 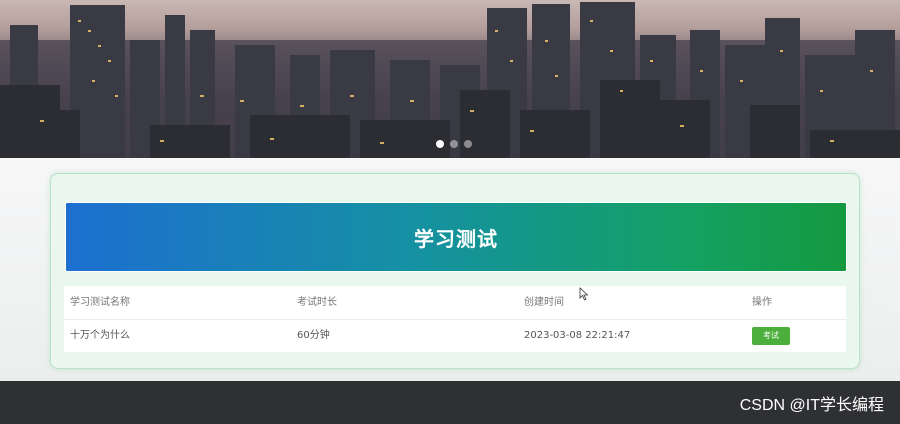 What do you see at coordinates (100, 335) in the screenshot?
I see `cell-quiz-name: 十万个为什么` at bounding box center [100, 335].